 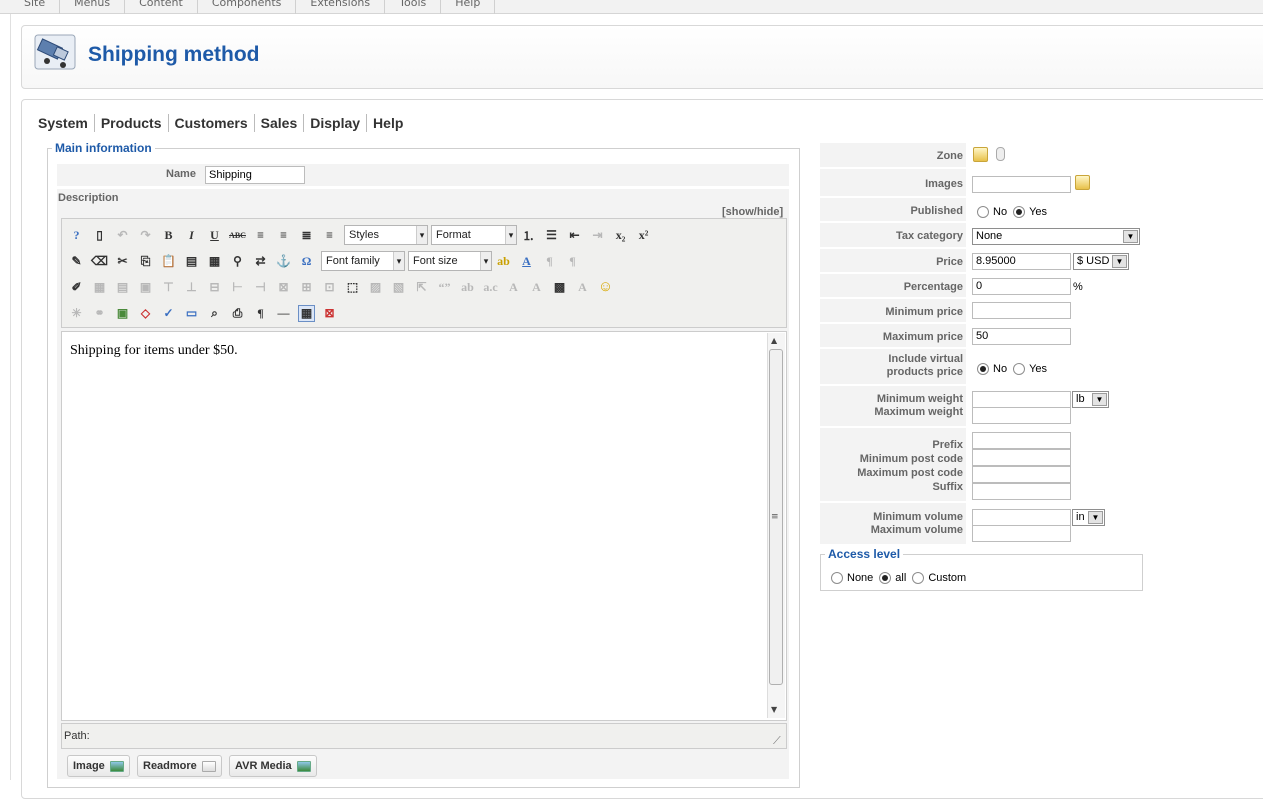 I want to click on split-cells-icon: ⊞, so click(x=306, y=287).